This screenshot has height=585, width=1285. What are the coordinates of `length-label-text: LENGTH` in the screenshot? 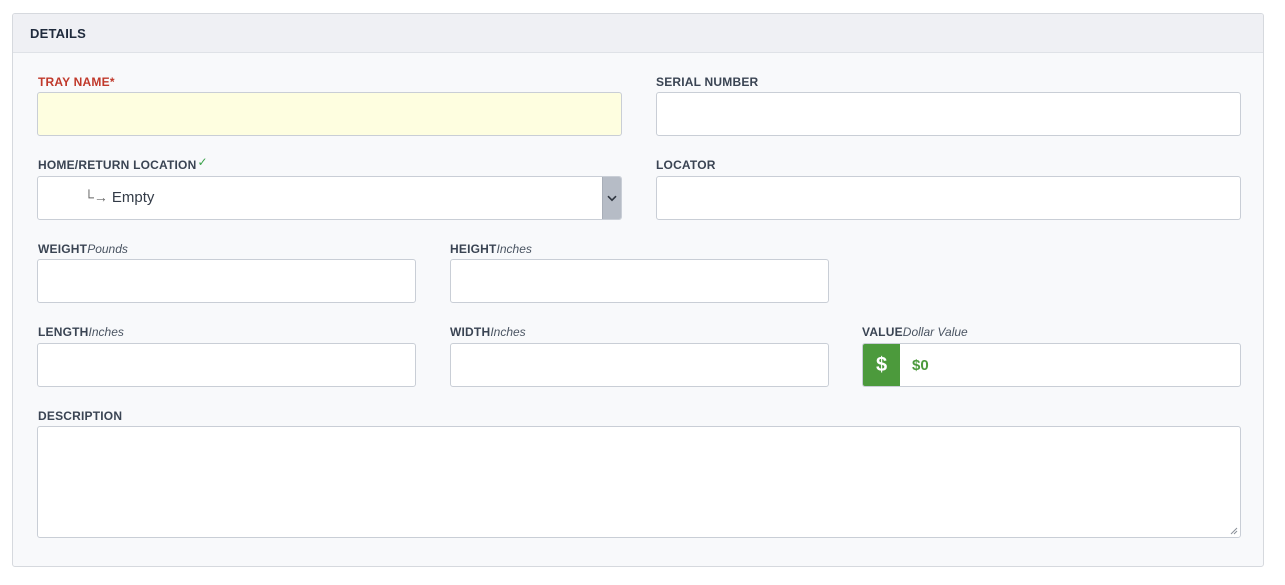 It's located at (63, 332).